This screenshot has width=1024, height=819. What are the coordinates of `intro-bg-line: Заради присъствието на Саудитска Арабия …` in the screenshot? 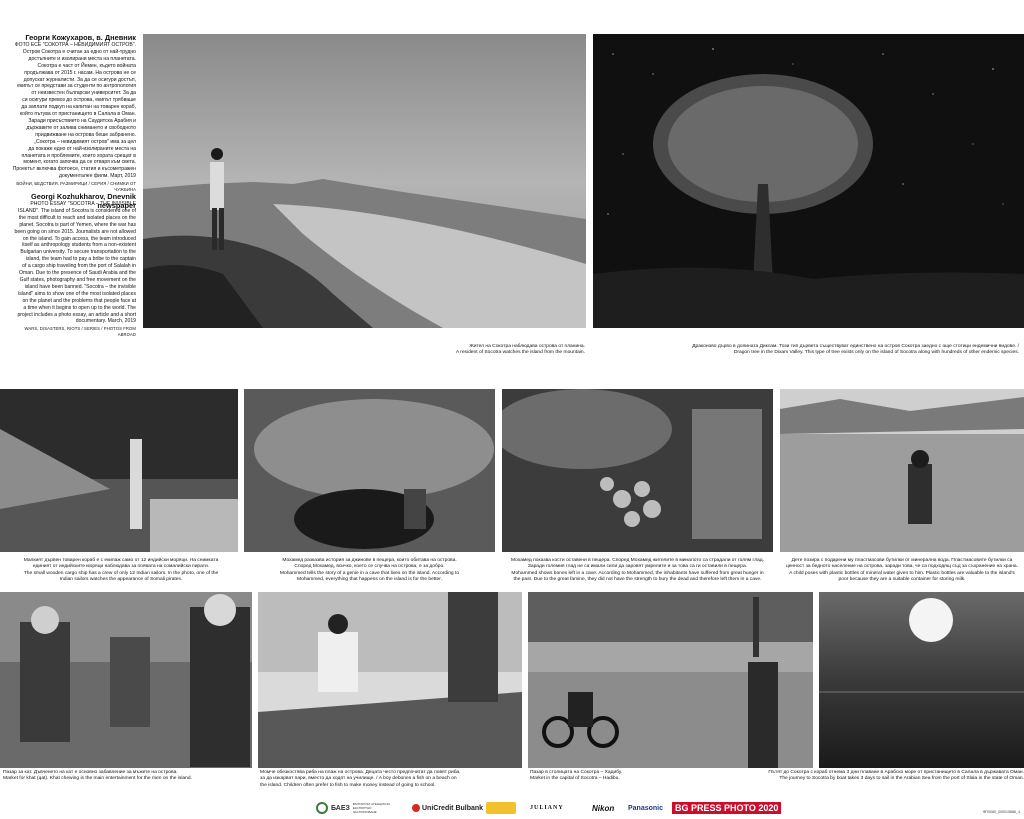 It's located at (82, 120).